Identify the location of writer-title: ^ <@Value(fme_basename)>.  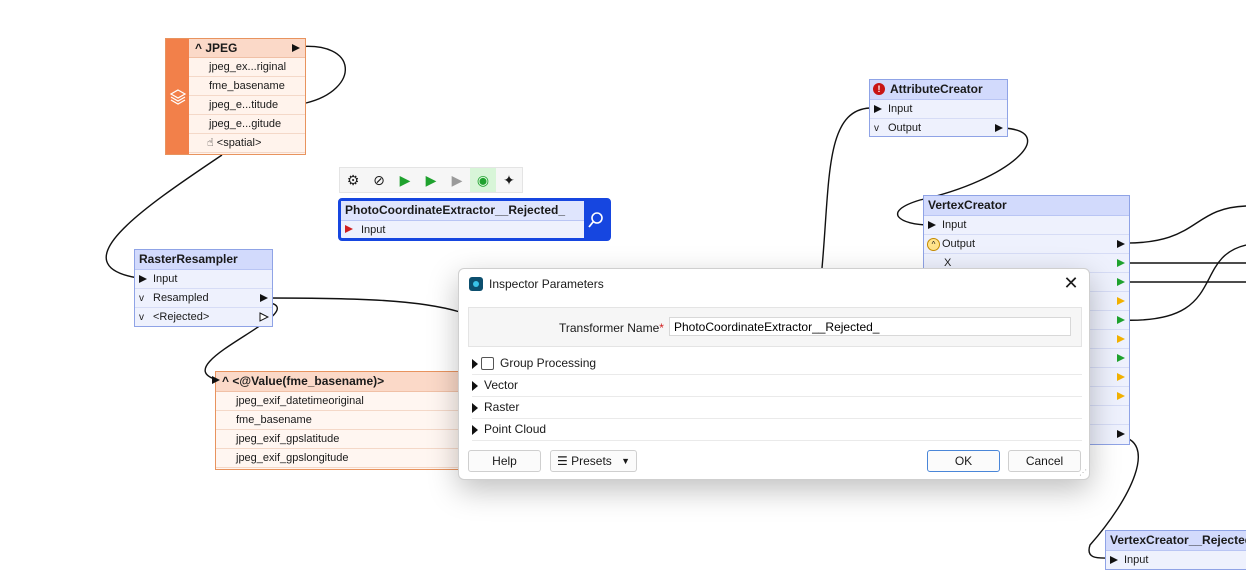
(346, 382).